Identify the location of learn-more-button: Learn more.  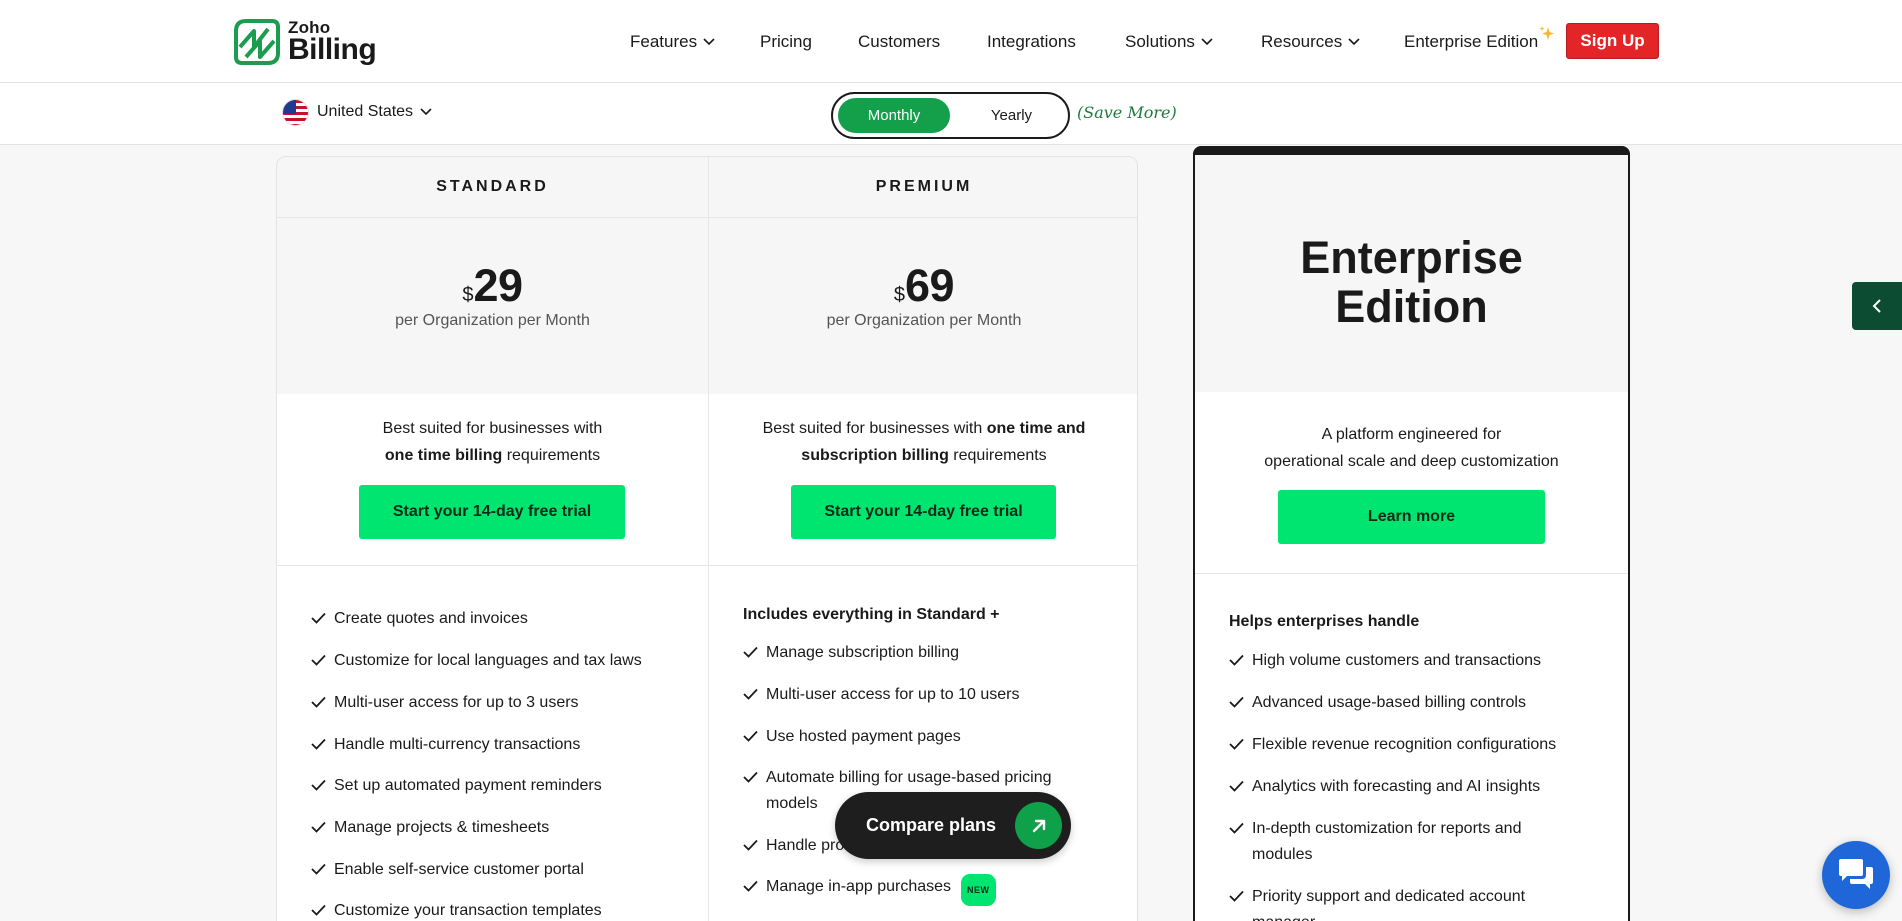
(1411, 517).